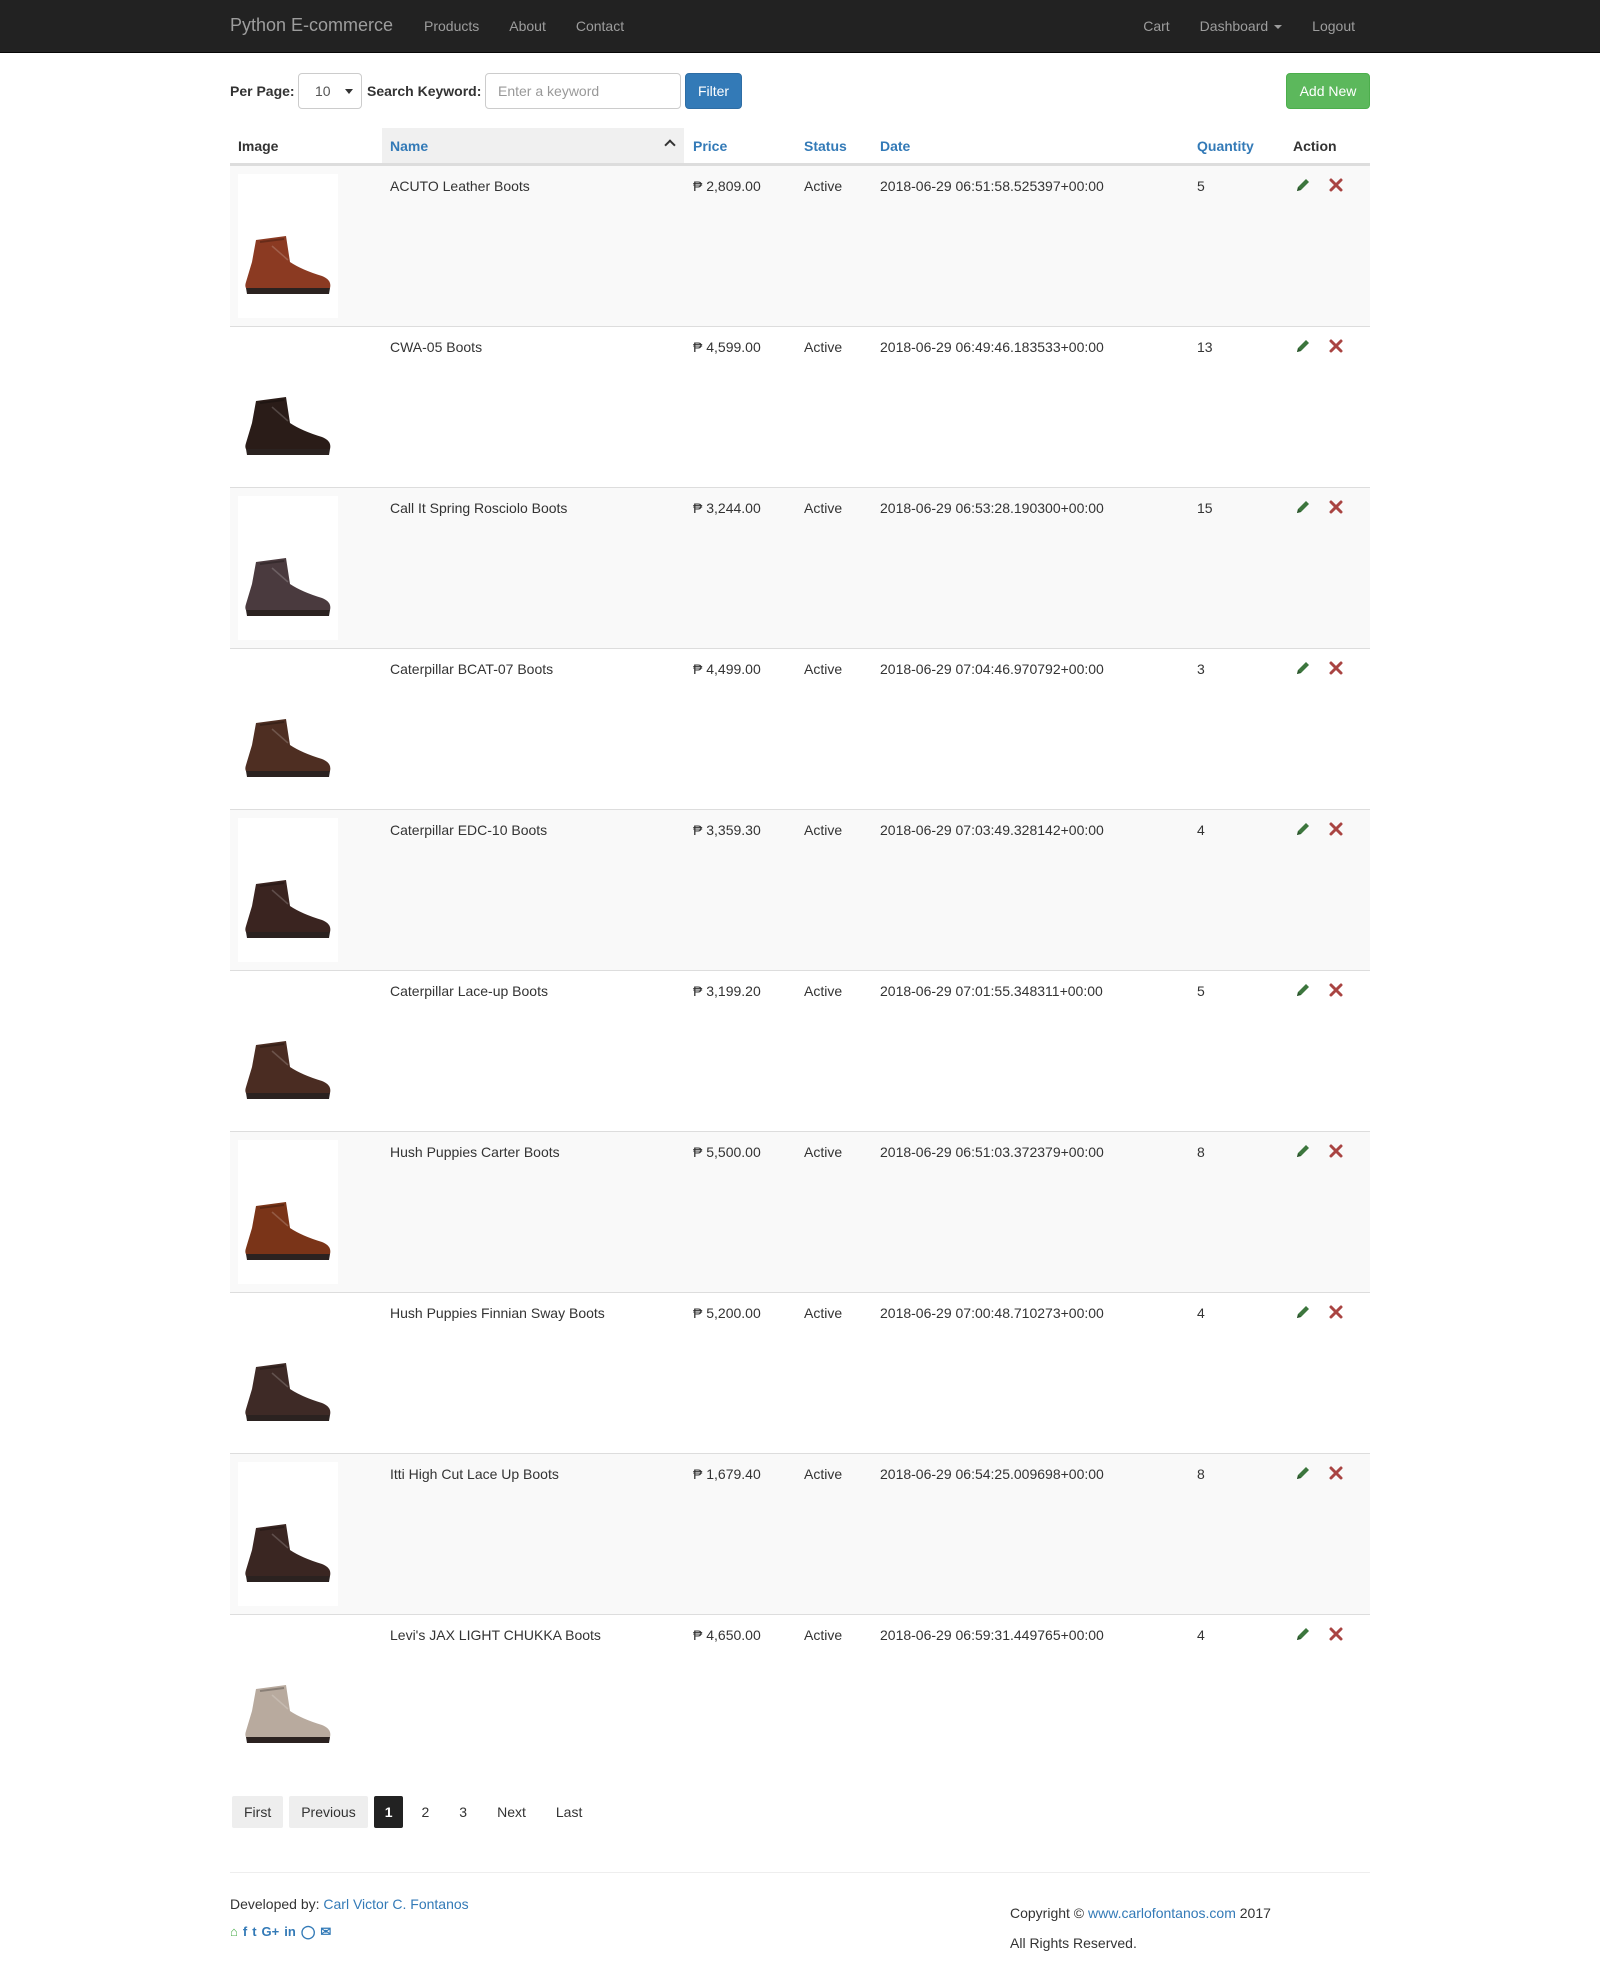 Image resolution: width=1600 pixels, height=1984 pixels. Describe the element at coordinates (713, 91) in the screenshot. I see `filter-button: Filter` at that location.